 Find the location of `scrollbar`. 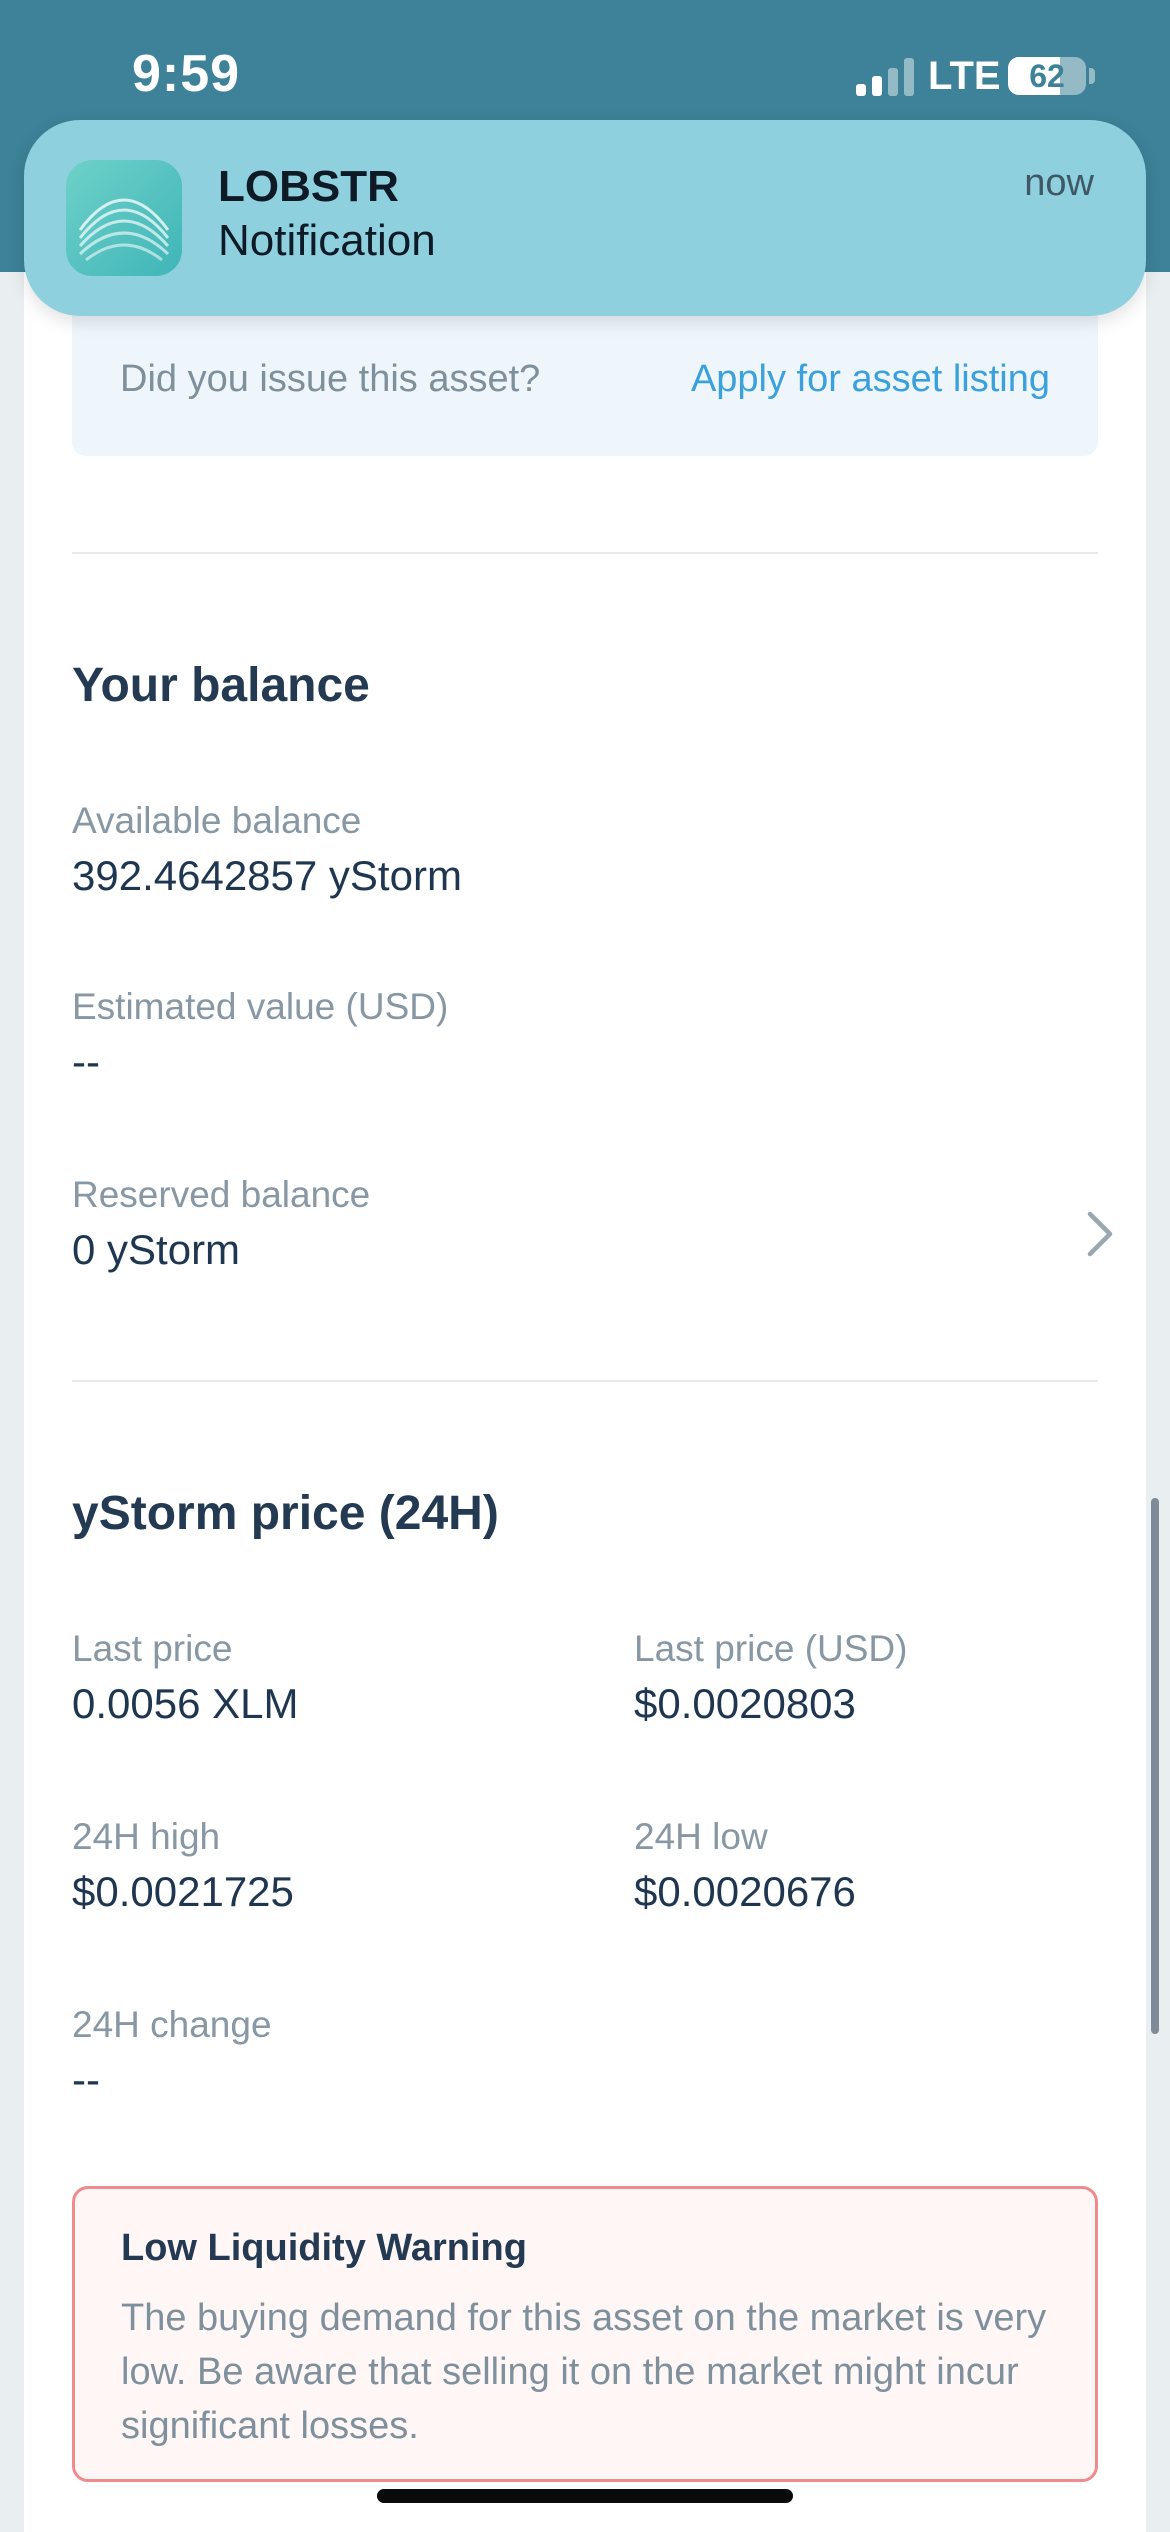

scrollbar is located at coordinates (1155, 1766).